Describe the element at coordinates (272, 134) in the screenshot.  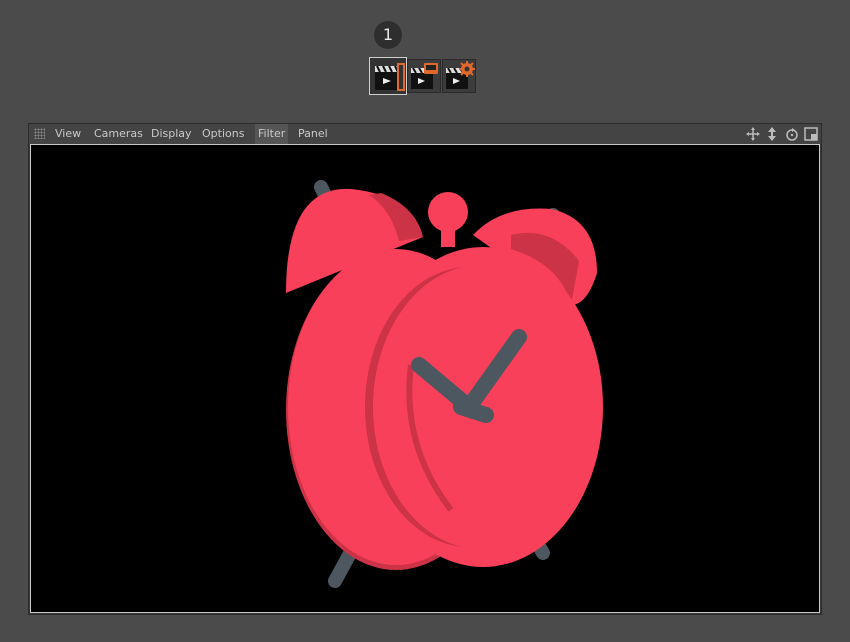
I see `menu-filter: Filter` at that location.